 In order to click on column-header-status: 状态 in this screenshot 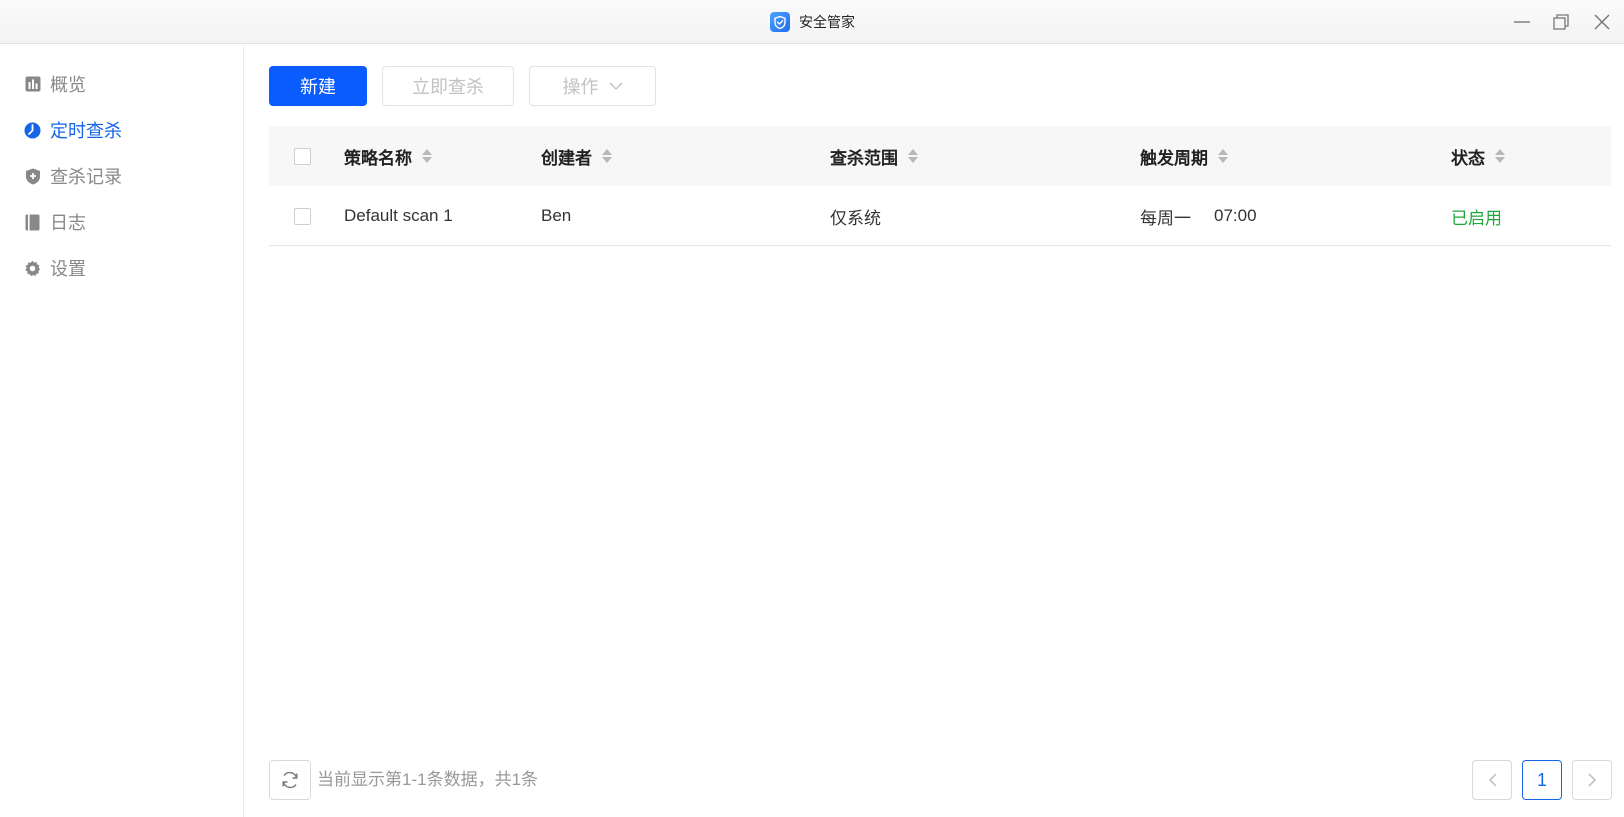, I will do `click(1478, 156)`.